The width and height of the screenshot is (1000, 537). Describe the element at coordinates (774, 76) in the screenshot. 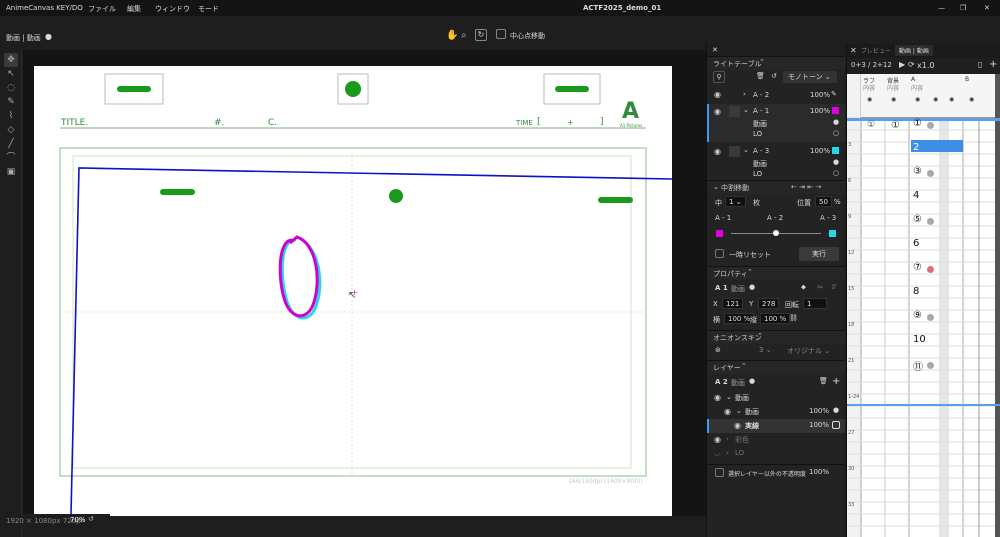

I see `undo-icon: ↺` at that location.